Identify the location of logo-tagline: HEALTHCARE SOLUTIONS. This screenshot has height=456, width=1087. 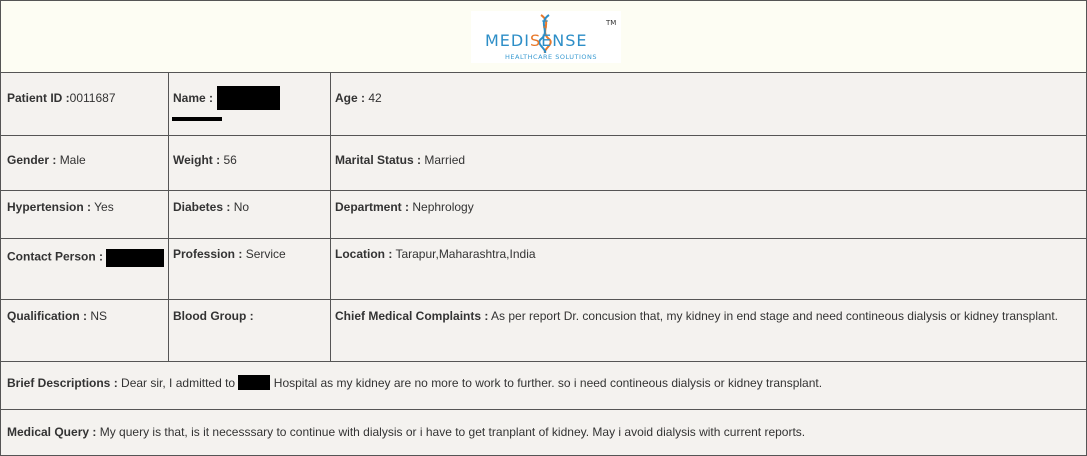
(551, 57).